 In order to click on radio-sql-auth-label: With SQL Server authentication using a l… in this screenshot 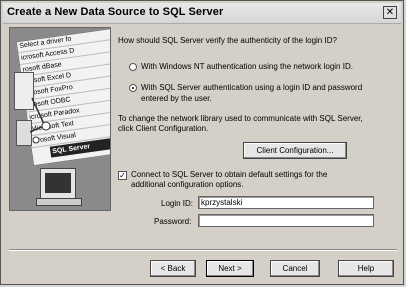, I will do `click(251, 88)`.